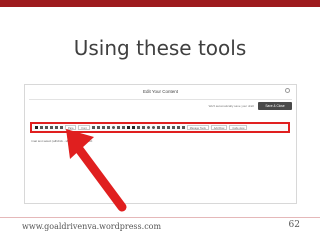 The width and height of the screenshot is (320, 240). What do you see at coordinates (96, 170) in the screenshot?
I see `red-arrow-icon` at bounding box center [96, 170].